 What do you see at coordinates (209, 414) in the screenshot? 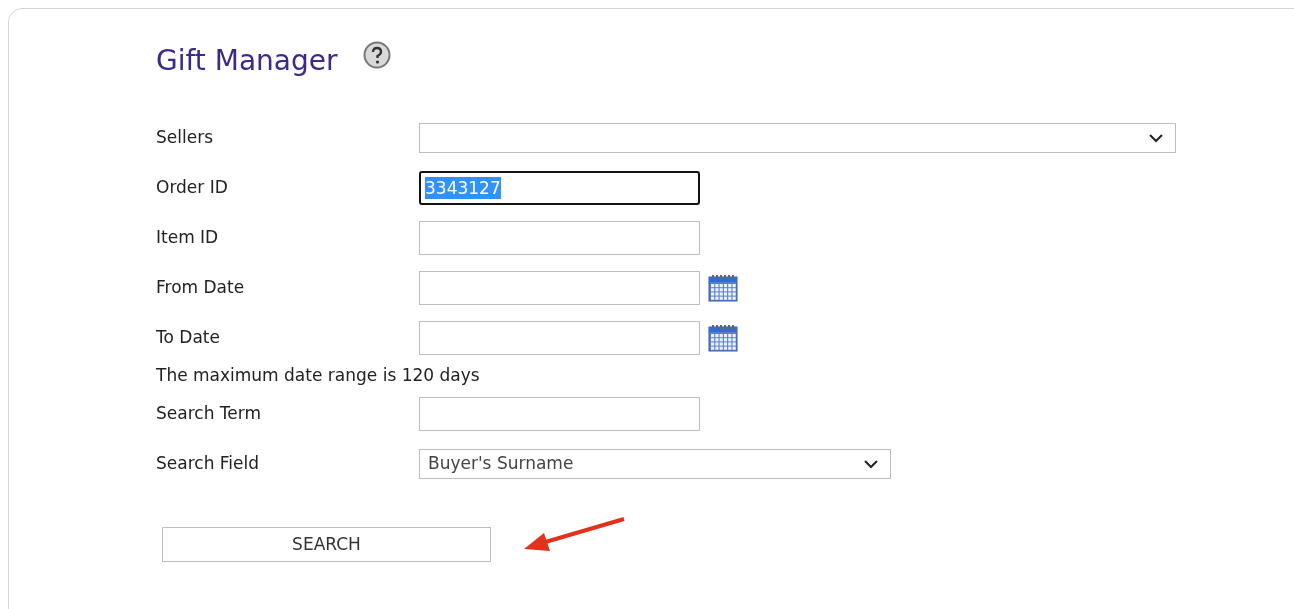
I see `field-label: Search Term` at bounding box center [209, 414].